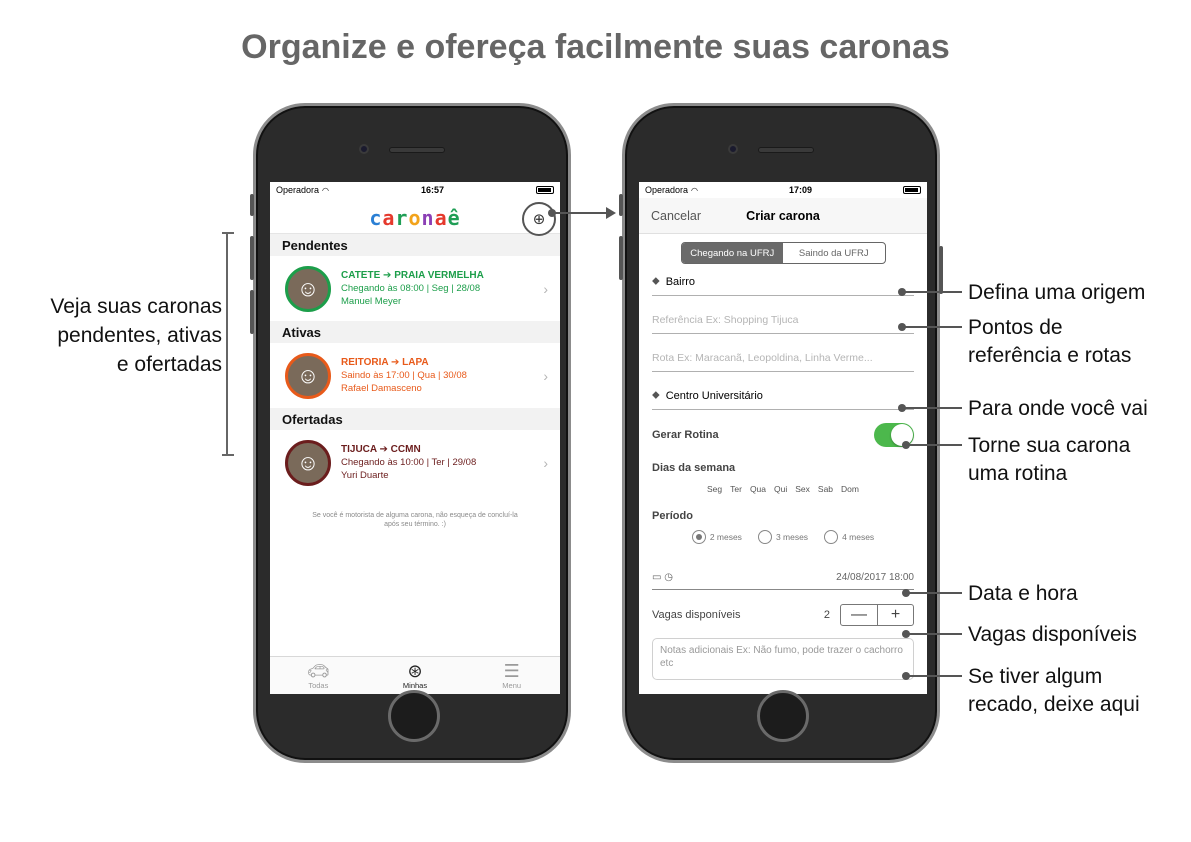 Image resolution: width=1191 pixels, height=842 pixels. Describe the element at coordinates (1054, 704) in the screenshot. I see `annotation-line: recado, deixe aqui` at that location.